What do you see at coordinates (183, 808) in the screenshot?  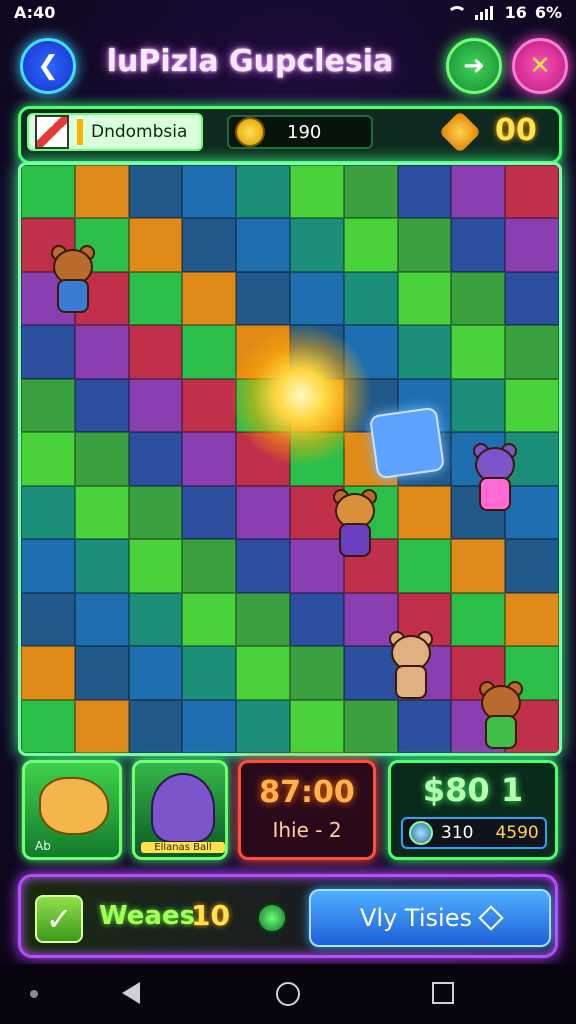 I see `wolf-icon` at bounding box center [183, 808].